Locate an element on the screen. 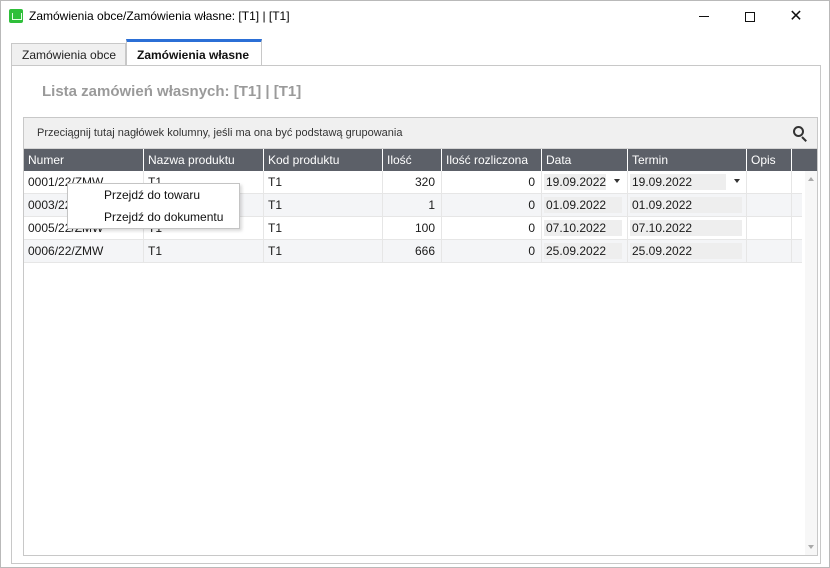 This screenshot has width=830, height=568. cell-termin: 01.09.2022 is located at coordinates (687, 205).